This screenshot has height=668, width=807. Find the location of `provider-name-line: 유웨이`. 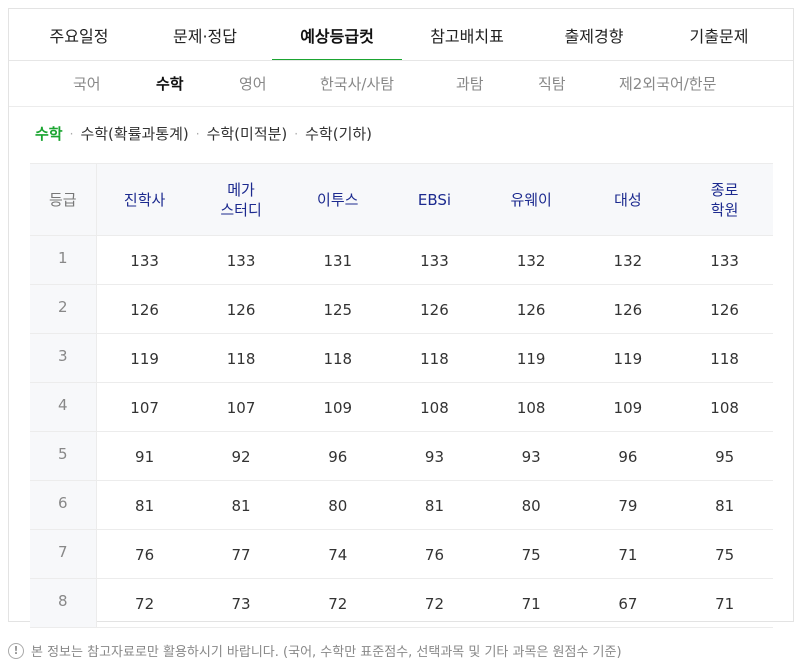

provider-name-line: 유웨이 is located at coordinates (531, 199).